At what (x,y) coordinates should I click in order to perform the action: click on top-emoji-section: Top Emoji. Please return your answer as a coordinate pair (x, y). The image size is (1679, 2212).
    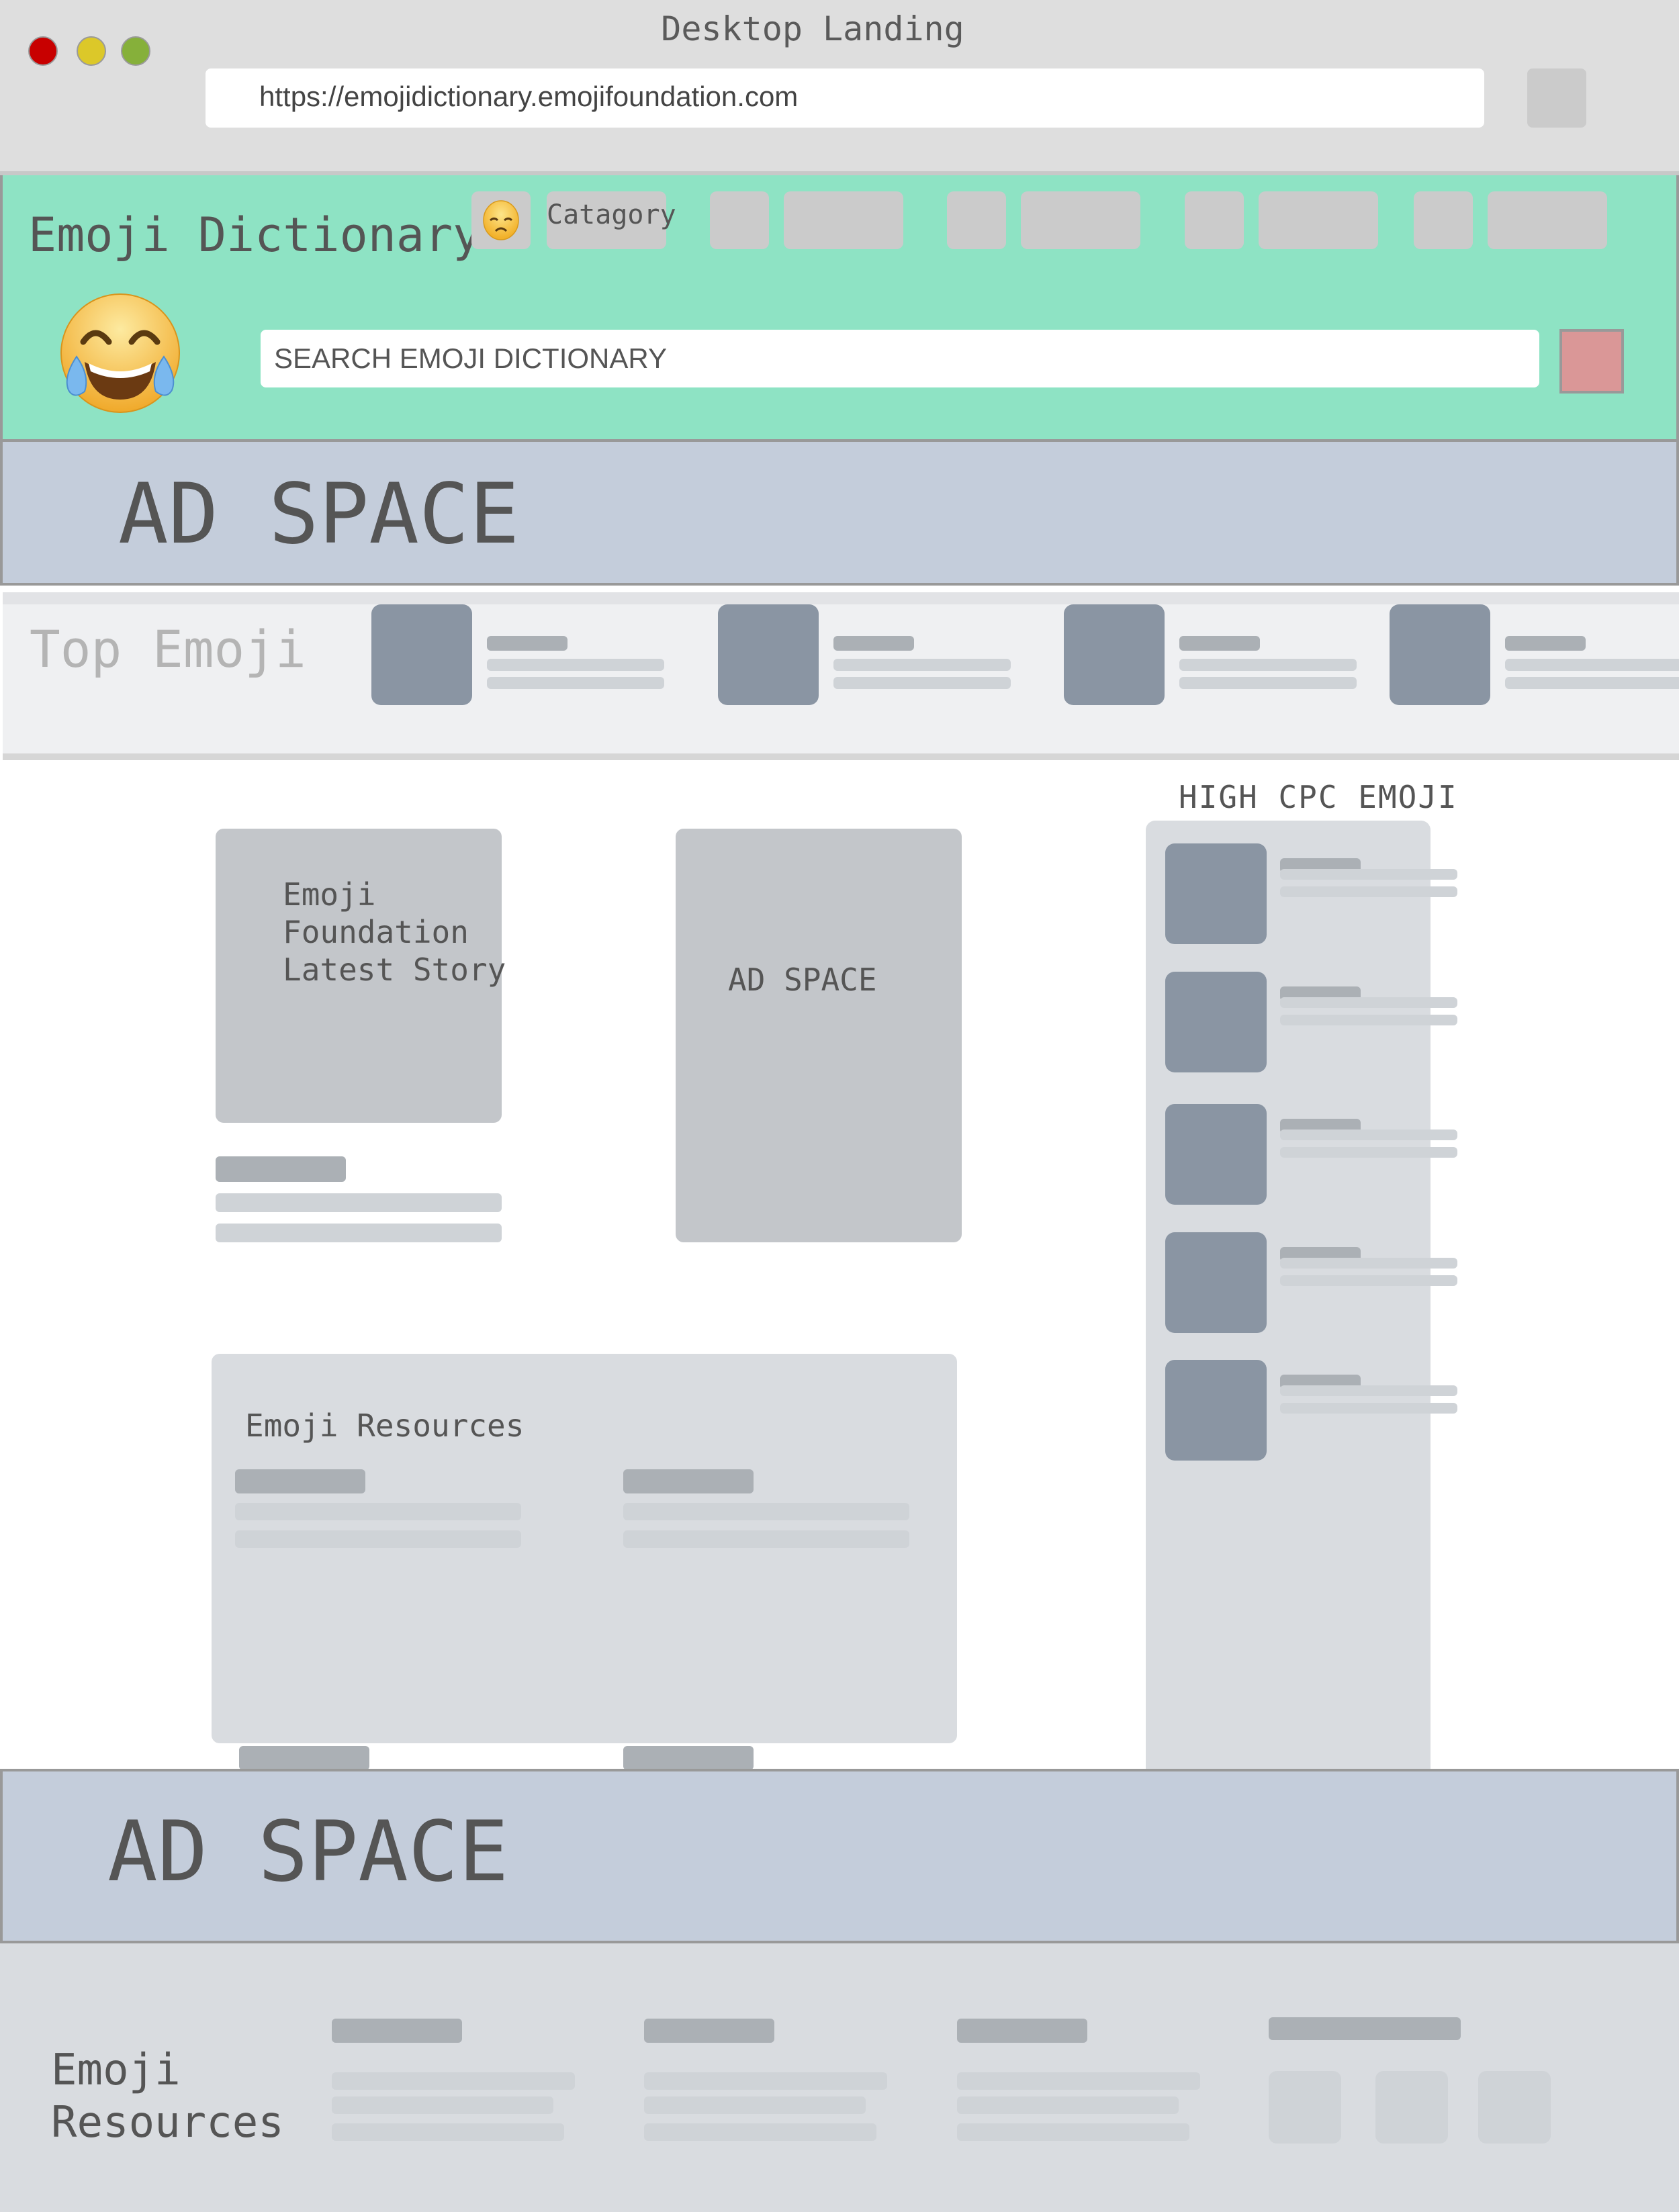
    Looking at the image, I should click on (841, 676).